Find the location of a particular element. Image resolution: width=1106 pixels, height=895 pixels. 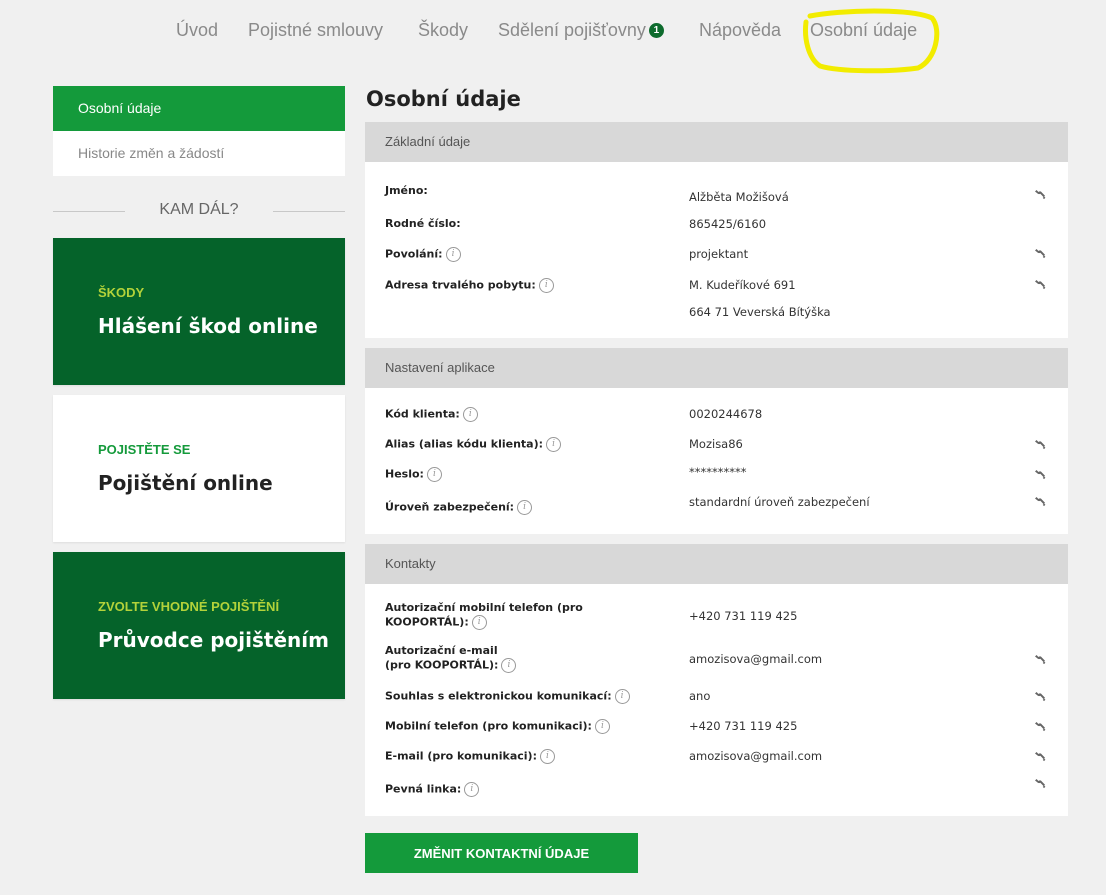

nav-item-pojistne-smlouvy: Pojistné smlouvy is located at coordinates (315, 30).